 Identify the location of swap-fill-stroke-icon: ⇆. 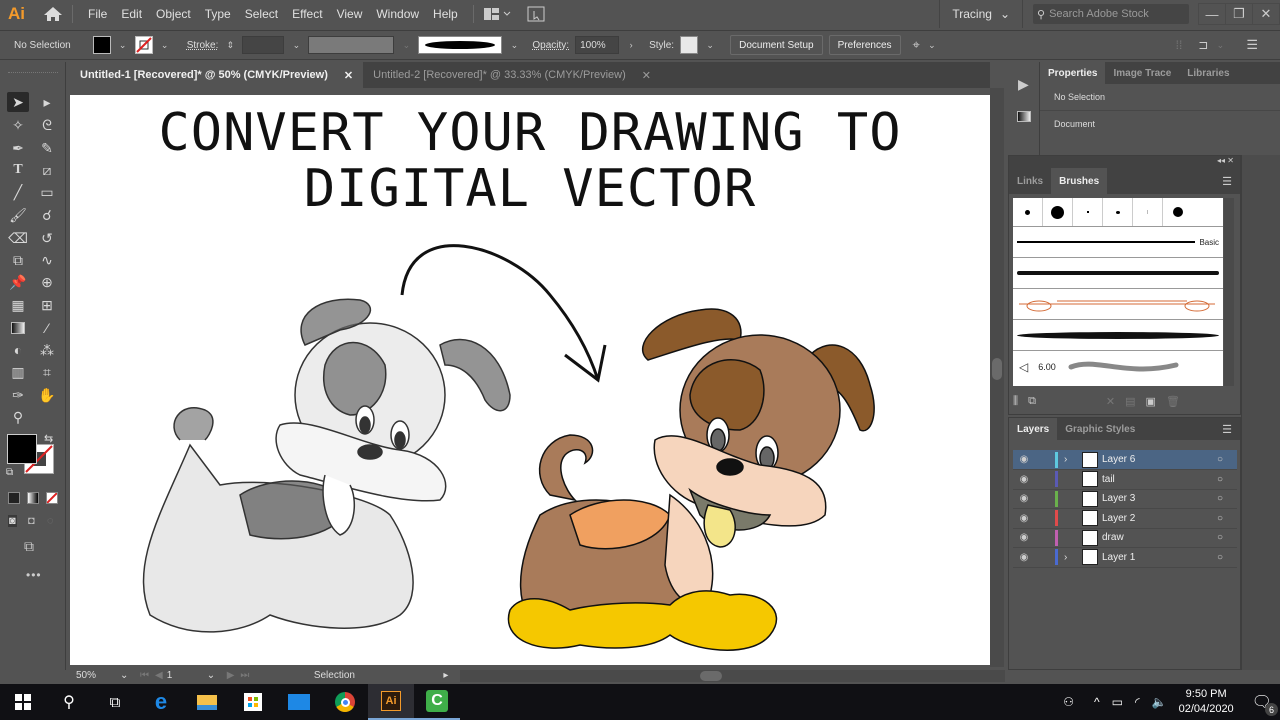
(48, 438).